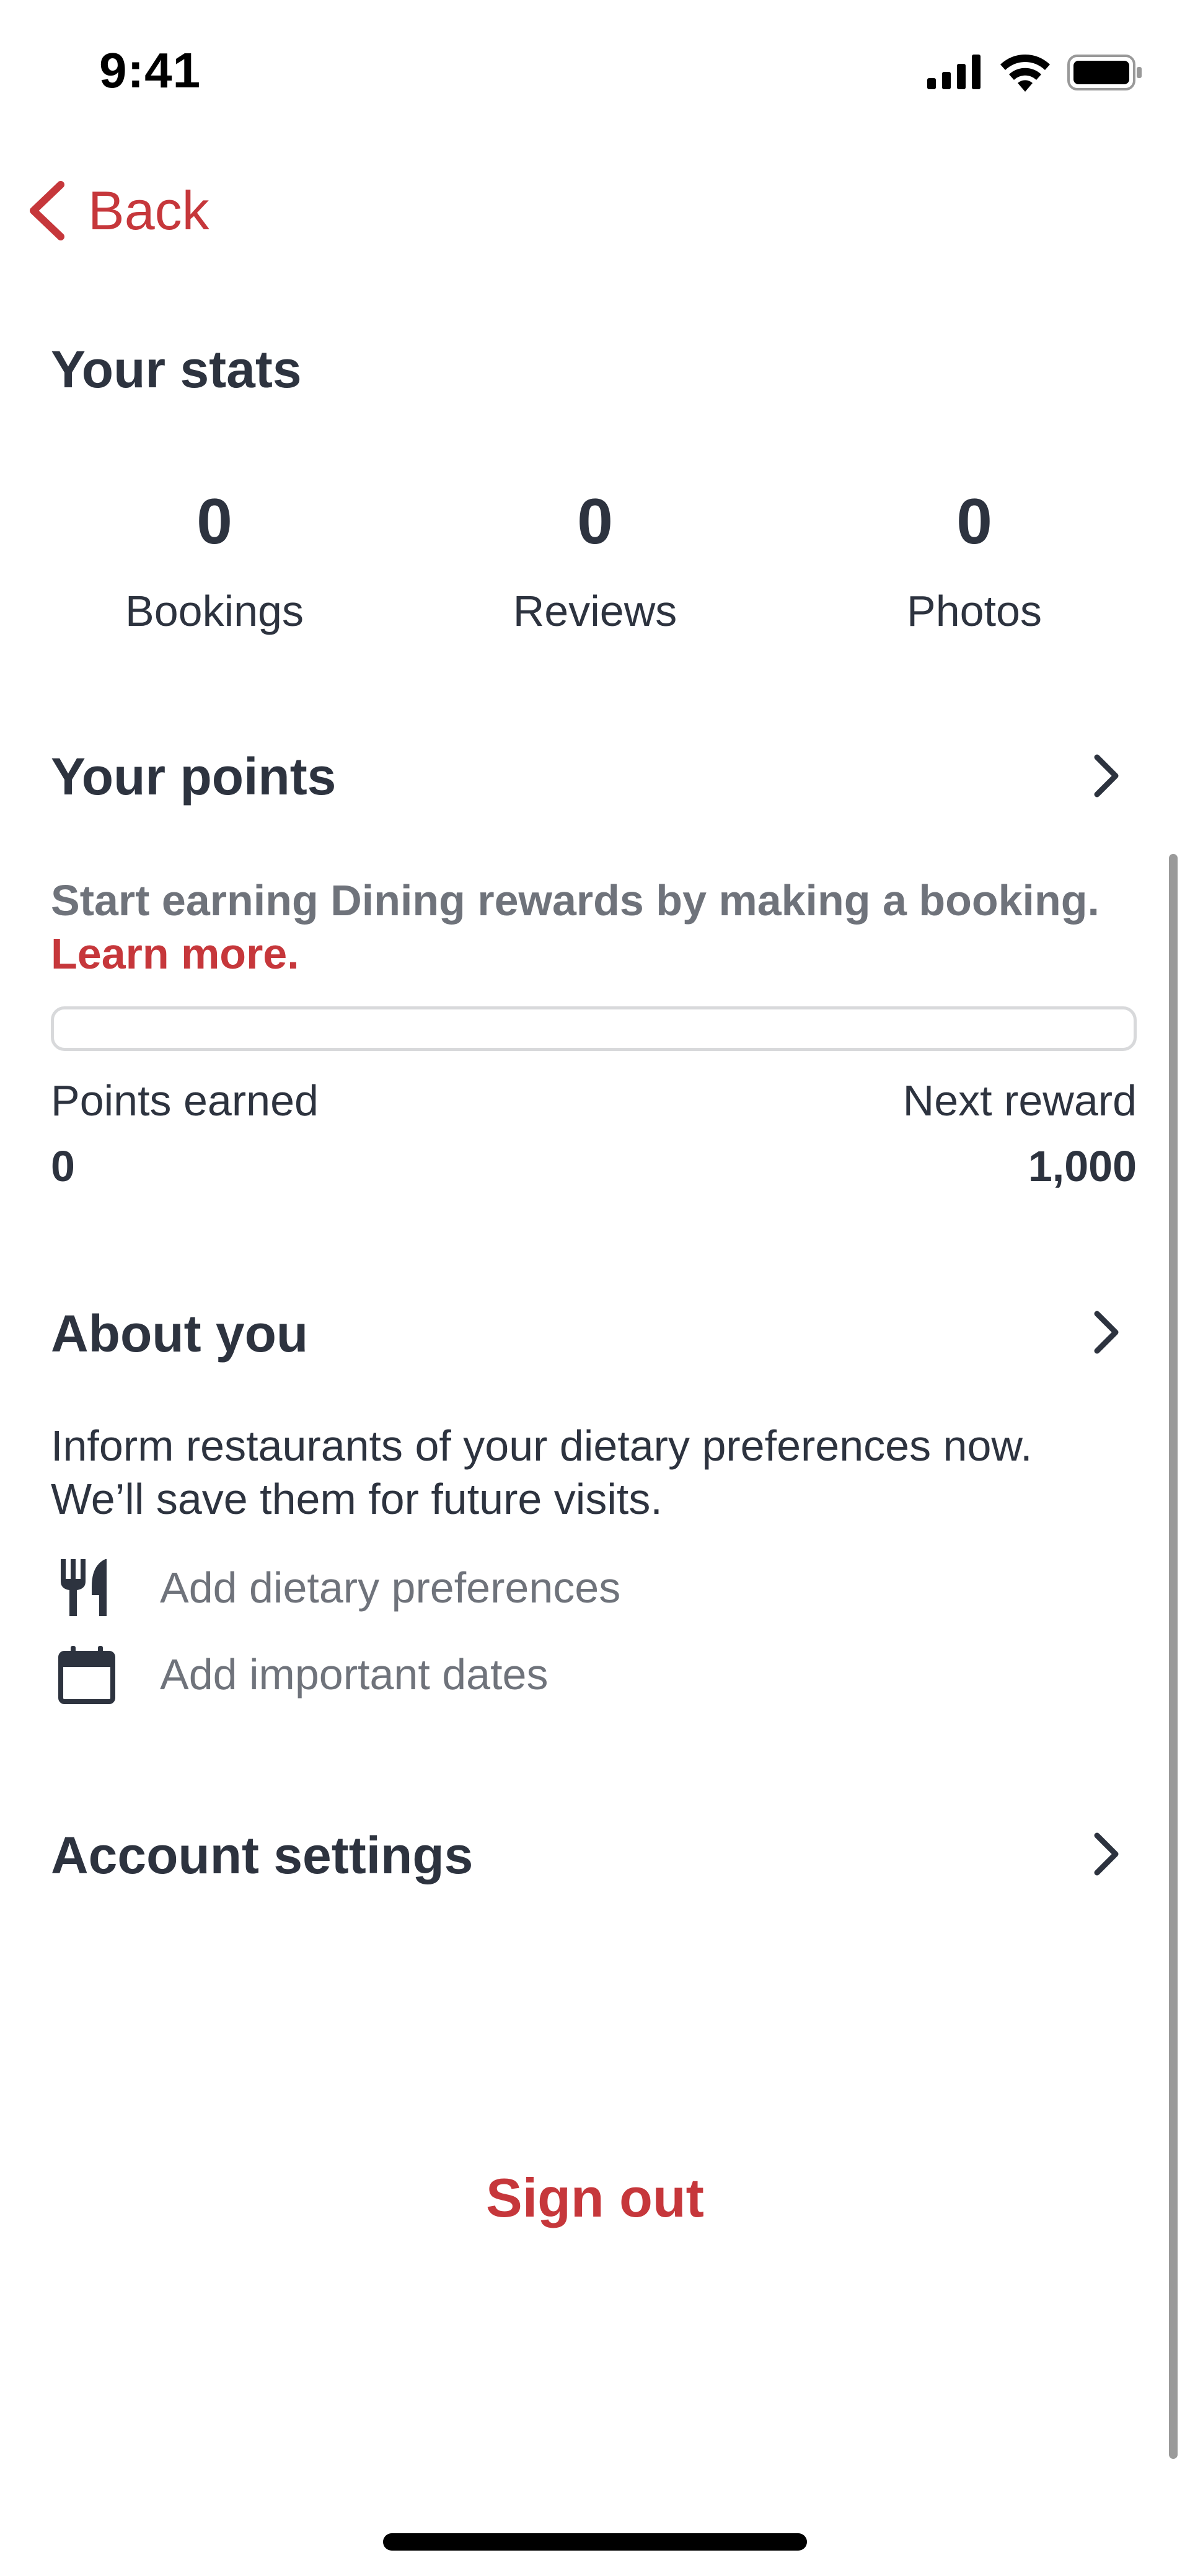 The height and width of the screenshot is (2576, 1190). Describe the element at coordinates (974, 563) in the screenshot. I see `stat-photos: 0 Photos` at that location.